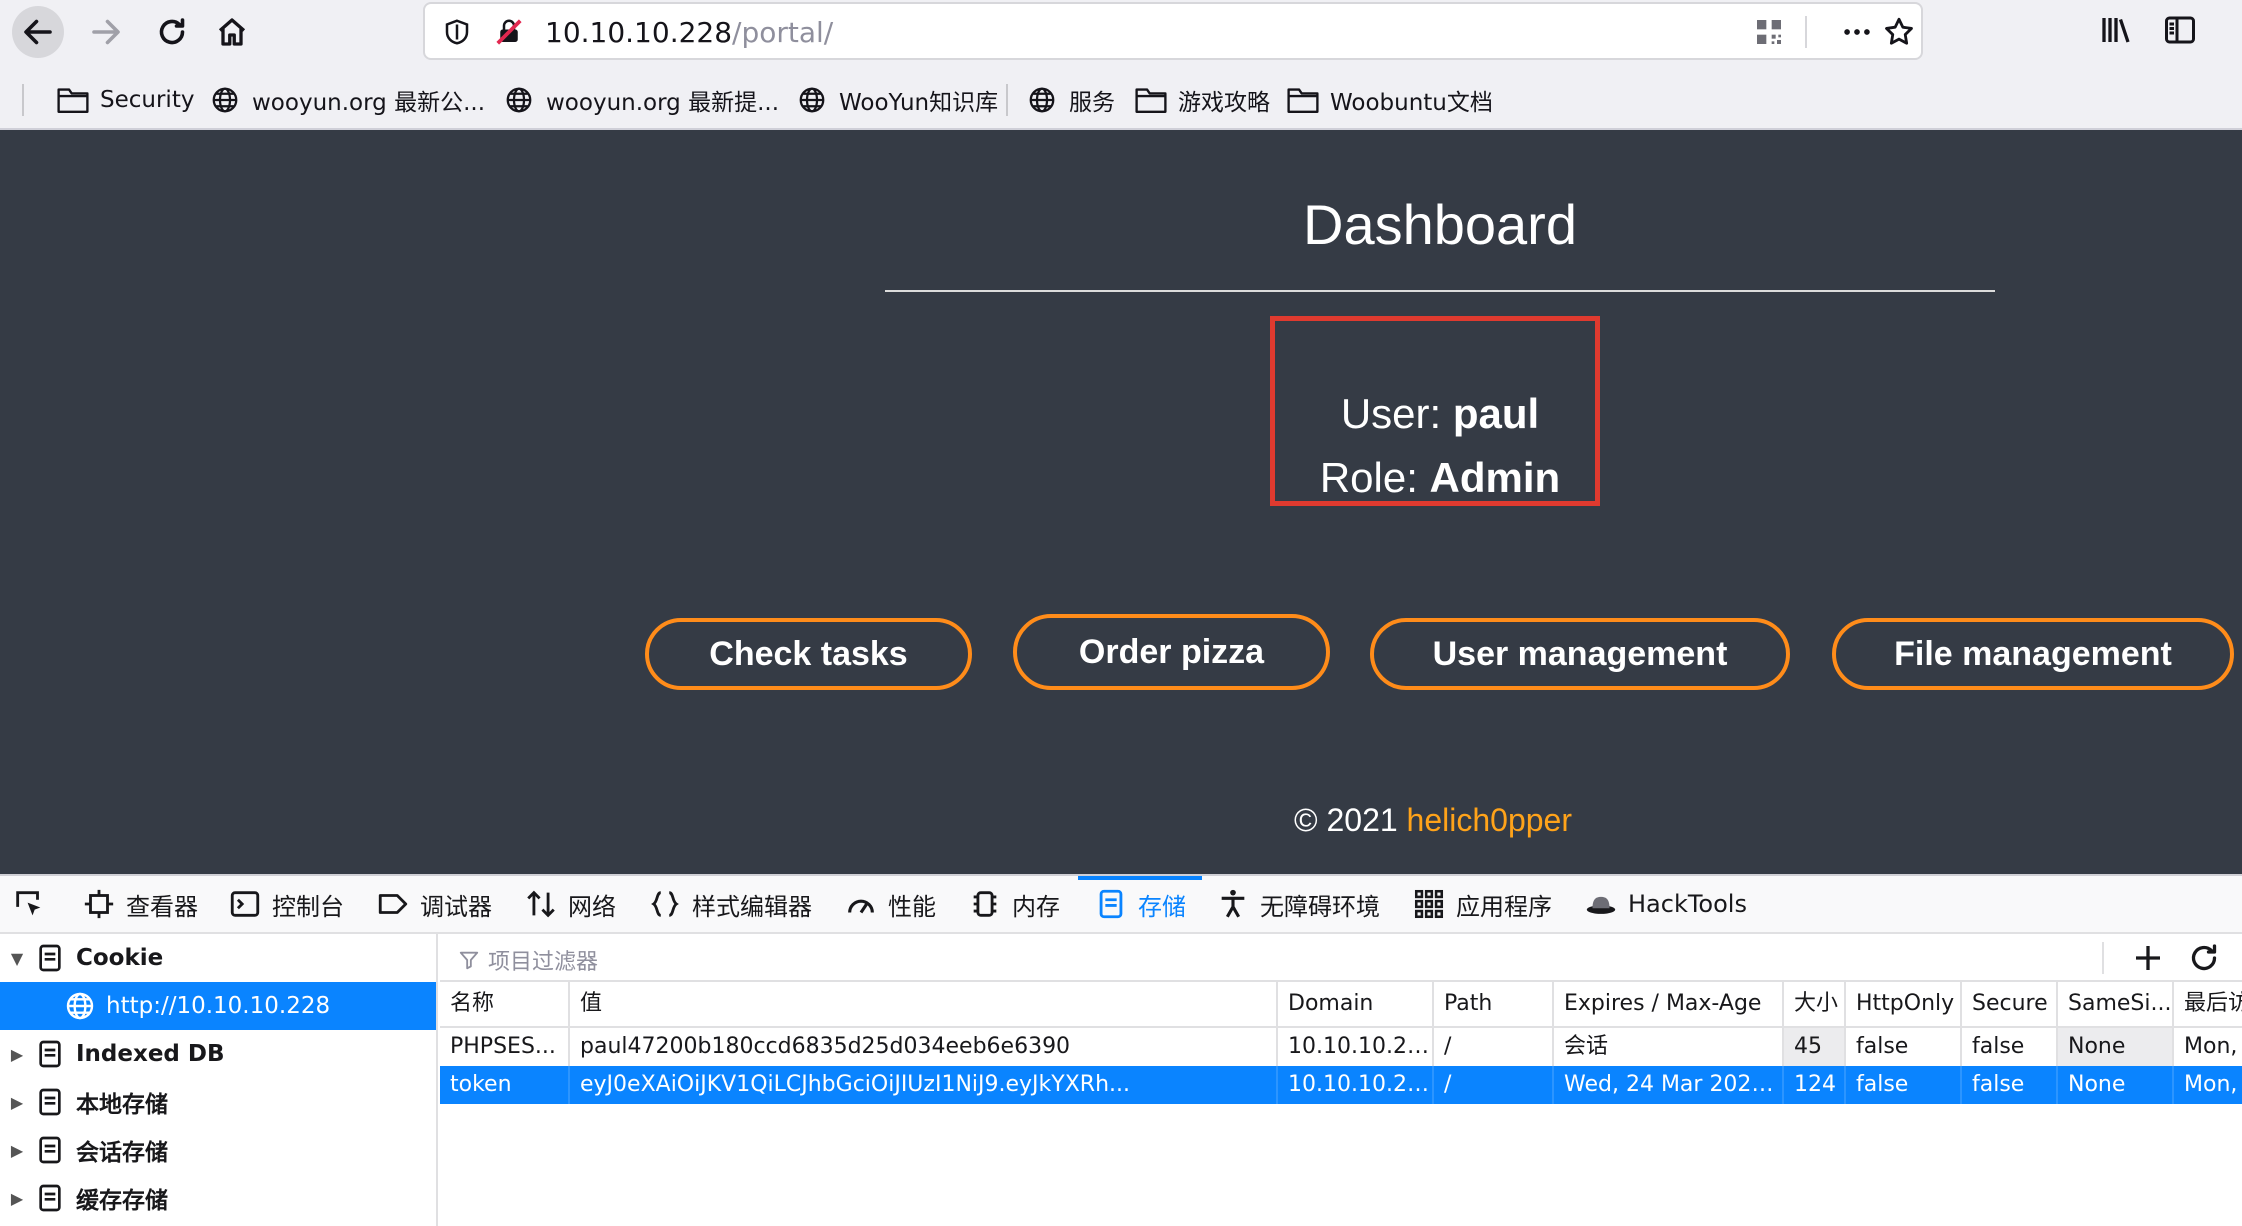 The width and height of the screenshot is (2242, 1226). What do you see at coordinates (1070, 100) in the screenshot?
I see `bookmark-services: 服务` at bounding box center [1070, 100].